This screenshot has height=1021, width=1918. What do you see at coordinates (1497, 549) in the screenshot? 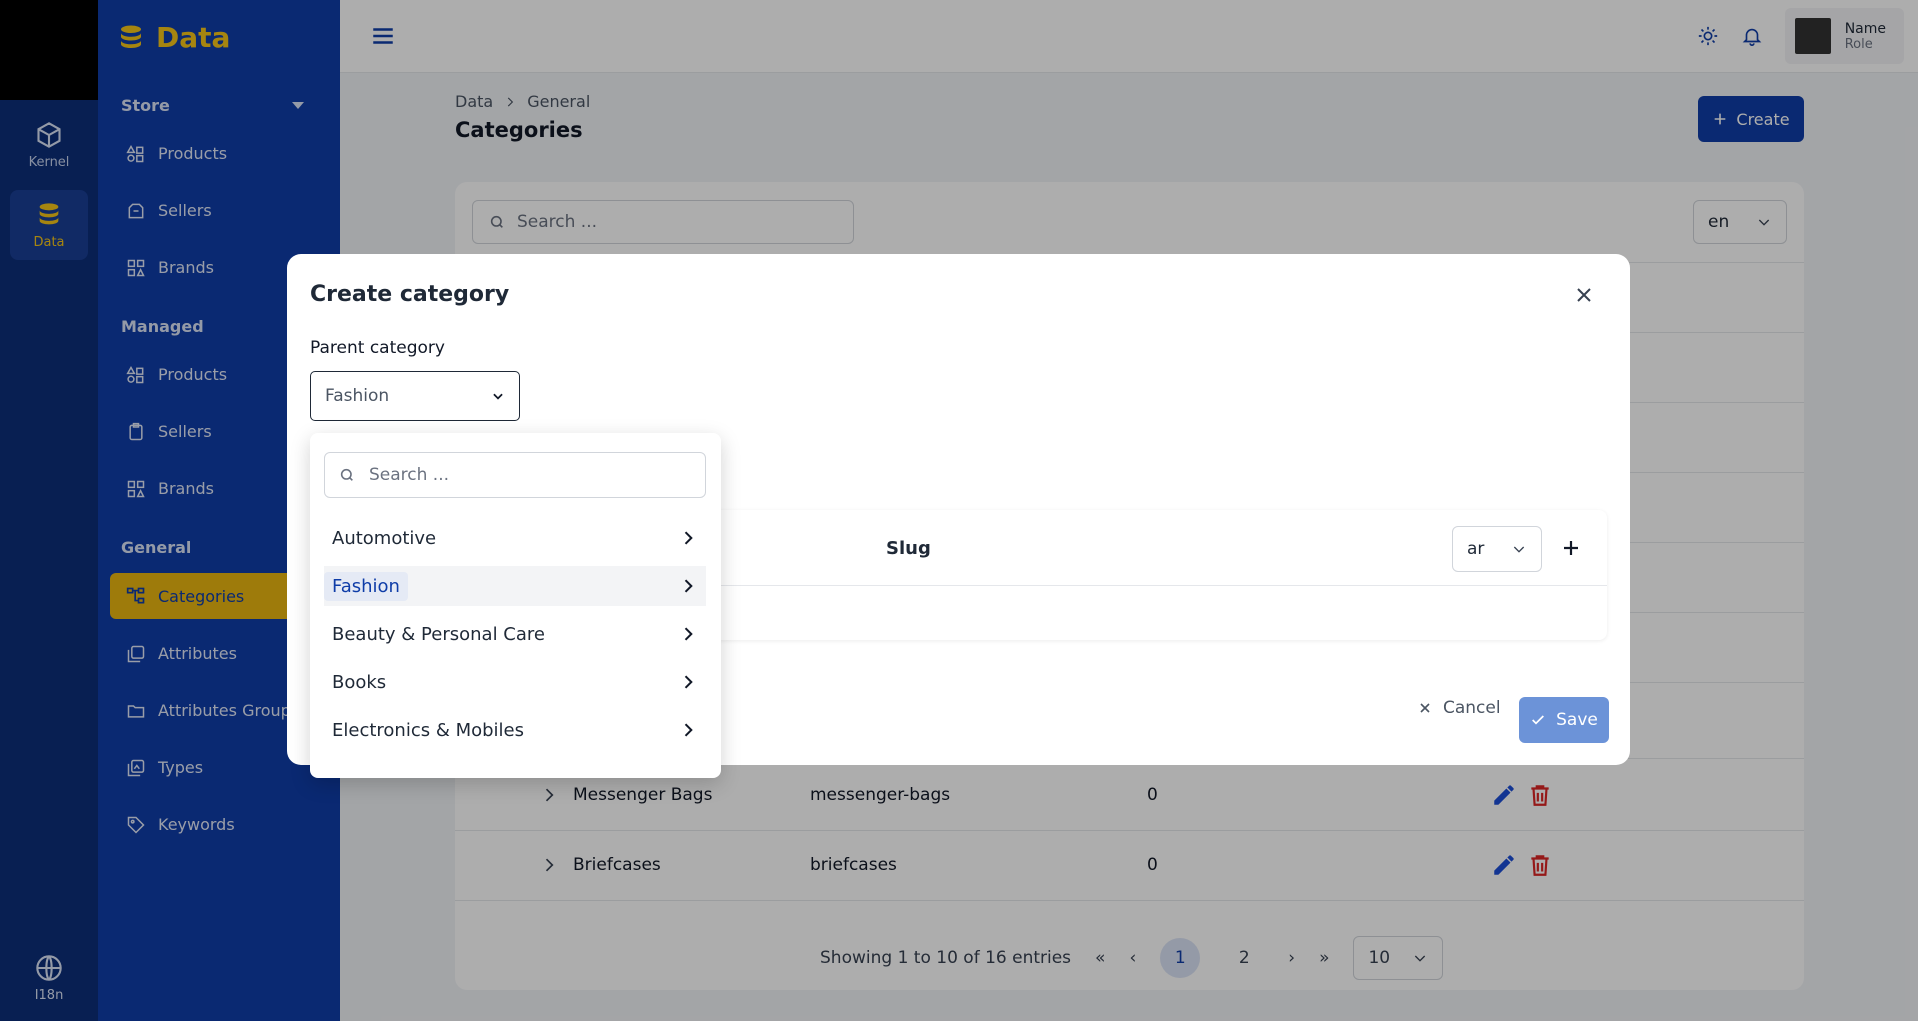
I see `translation-language-select: ar` at bounding box center [1497, 549].